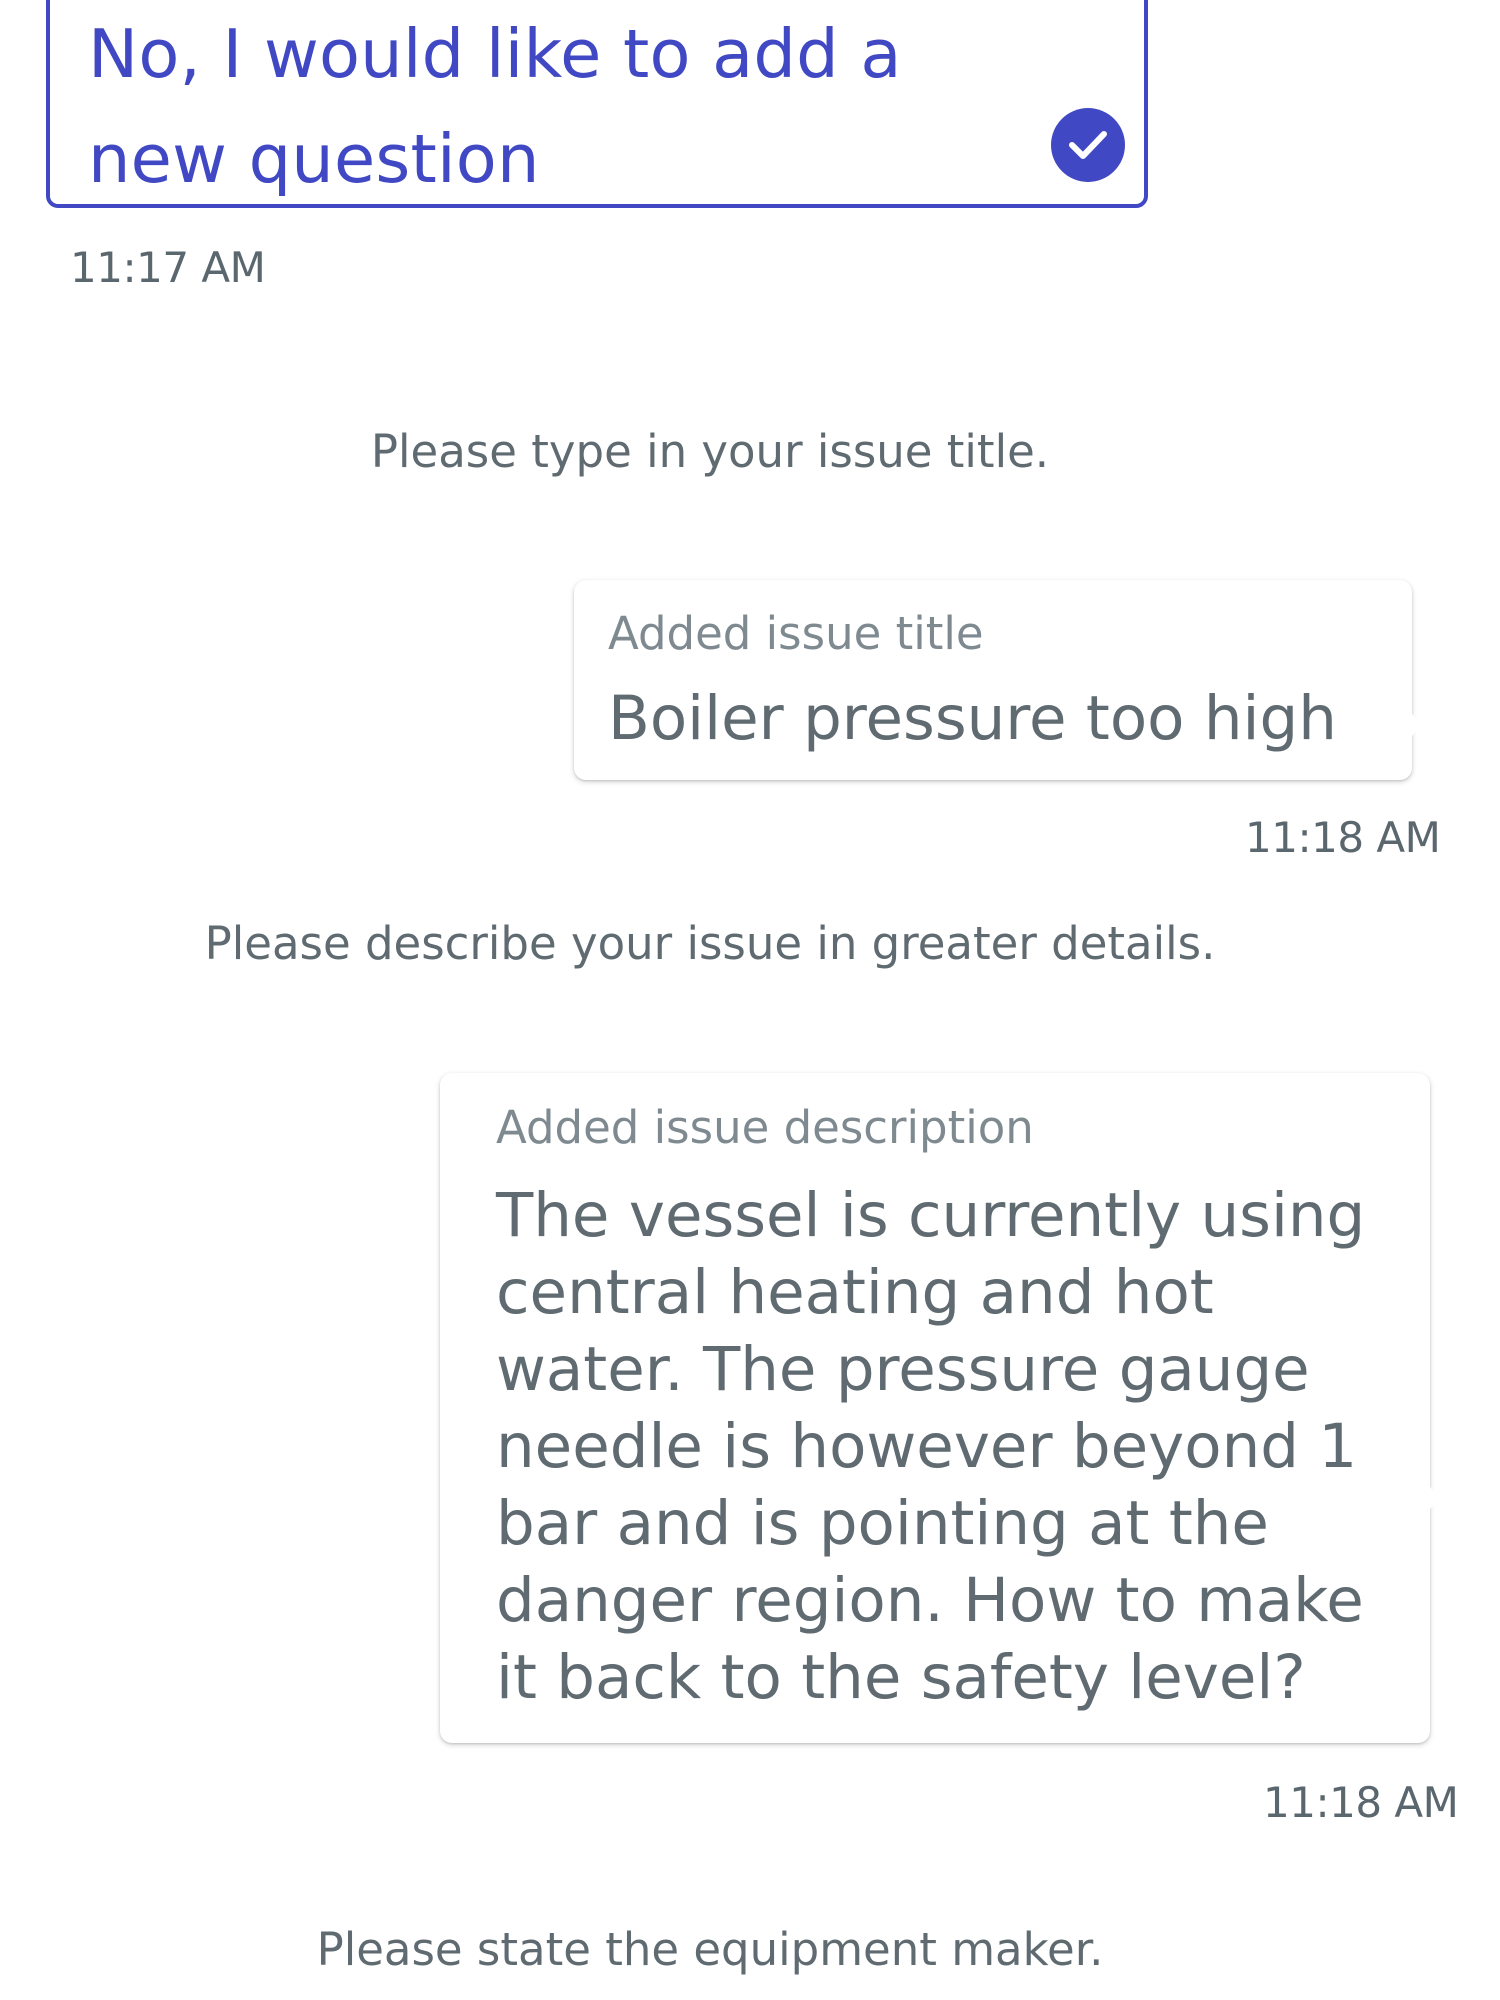 This screenshot has width=1500, height=2000. What do you see at coordinates (796, 633) in the screenshot?
I see `issue-title-label: Added issue title` at bounding box center [796, 633].